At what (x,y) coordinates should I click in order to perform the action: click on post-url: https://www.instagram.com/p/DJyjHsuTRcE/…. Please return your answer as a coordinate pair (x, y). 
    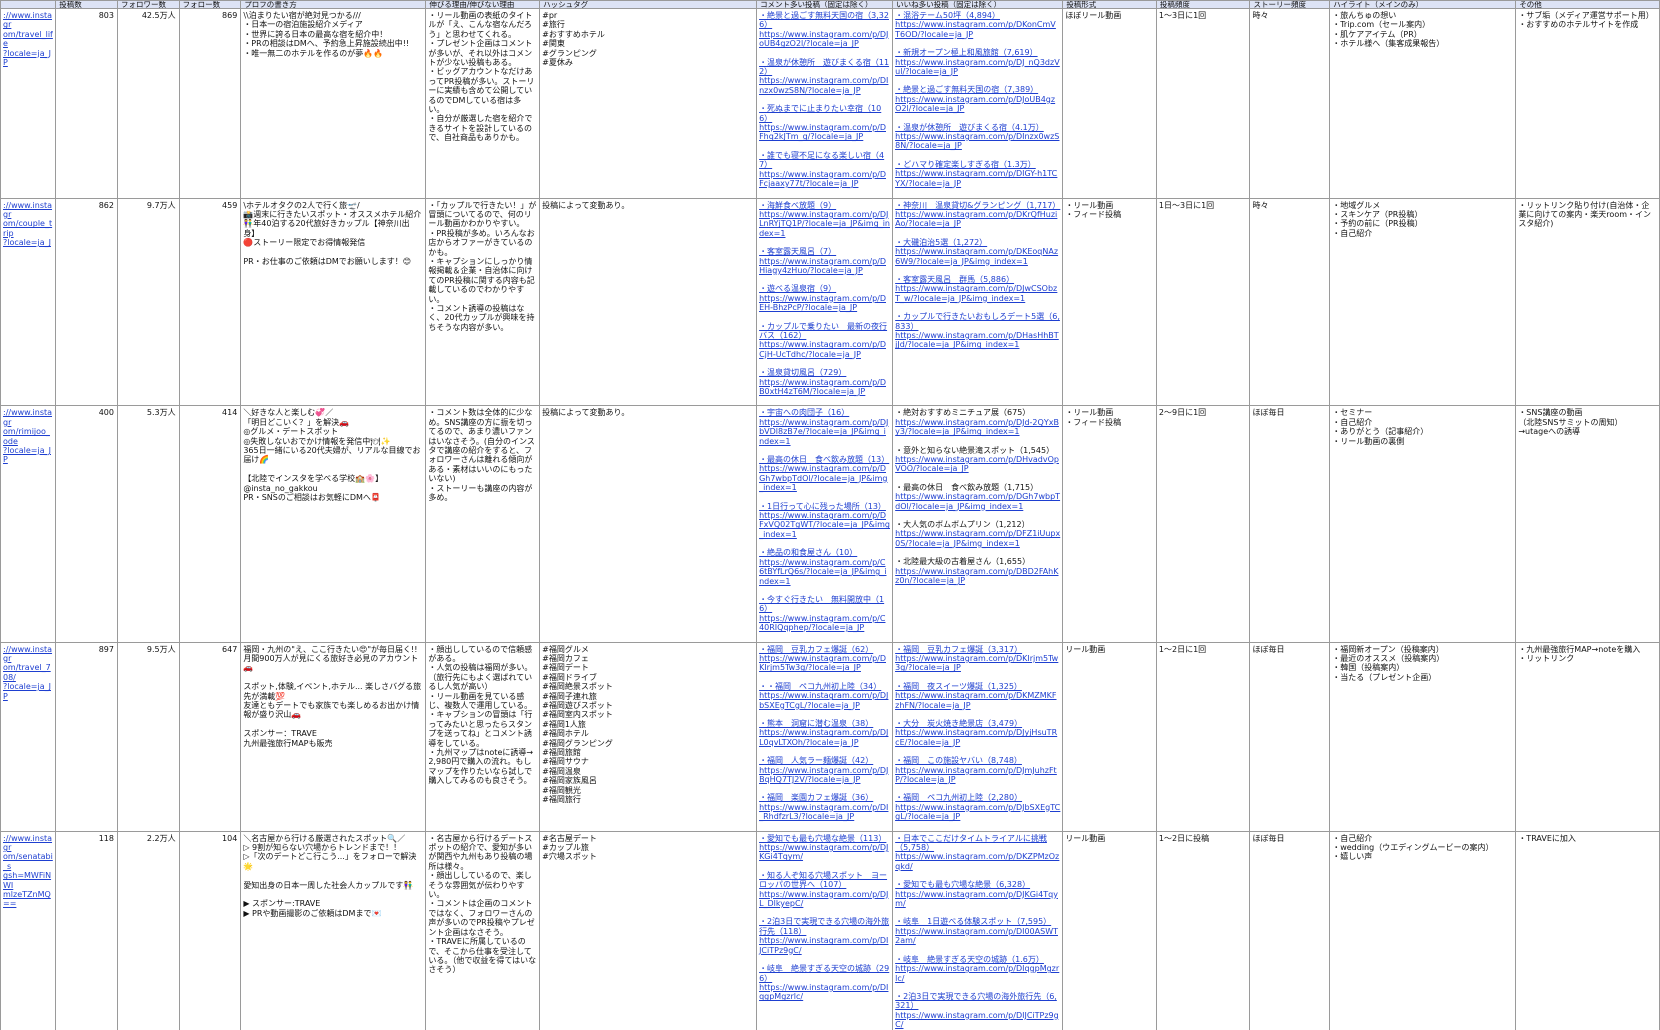
    Looking at the image, I should click on (977, 737).